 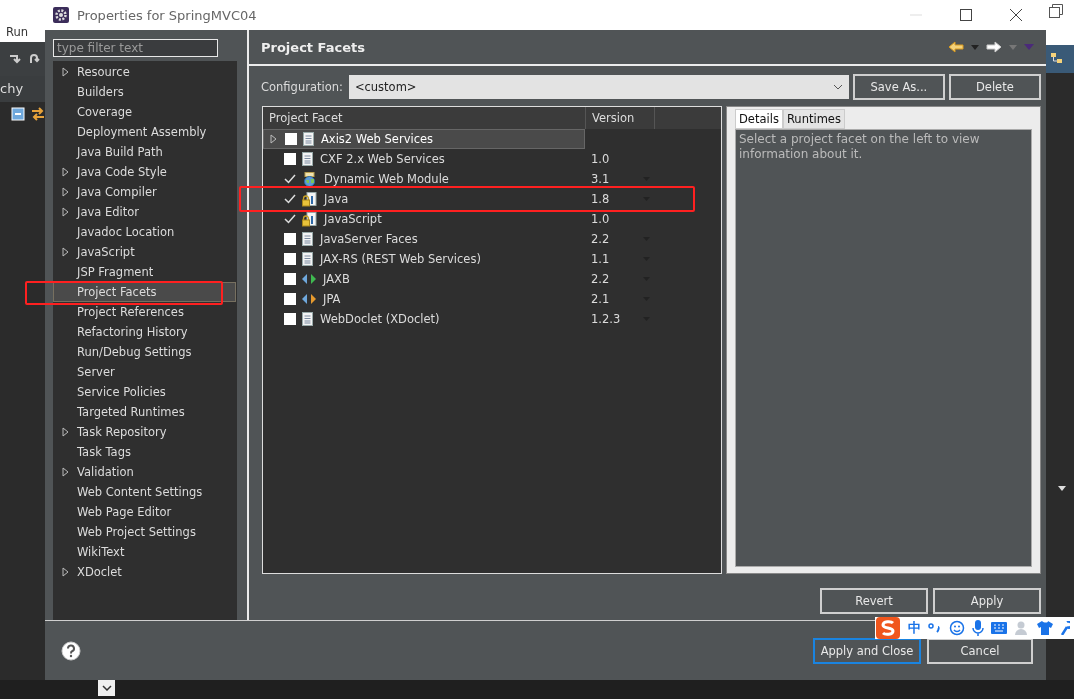 What do you see at coordinates (144, 112) in the screenshot?
I see `sidebar-item: Coverage` at bounding box center [144, 112].